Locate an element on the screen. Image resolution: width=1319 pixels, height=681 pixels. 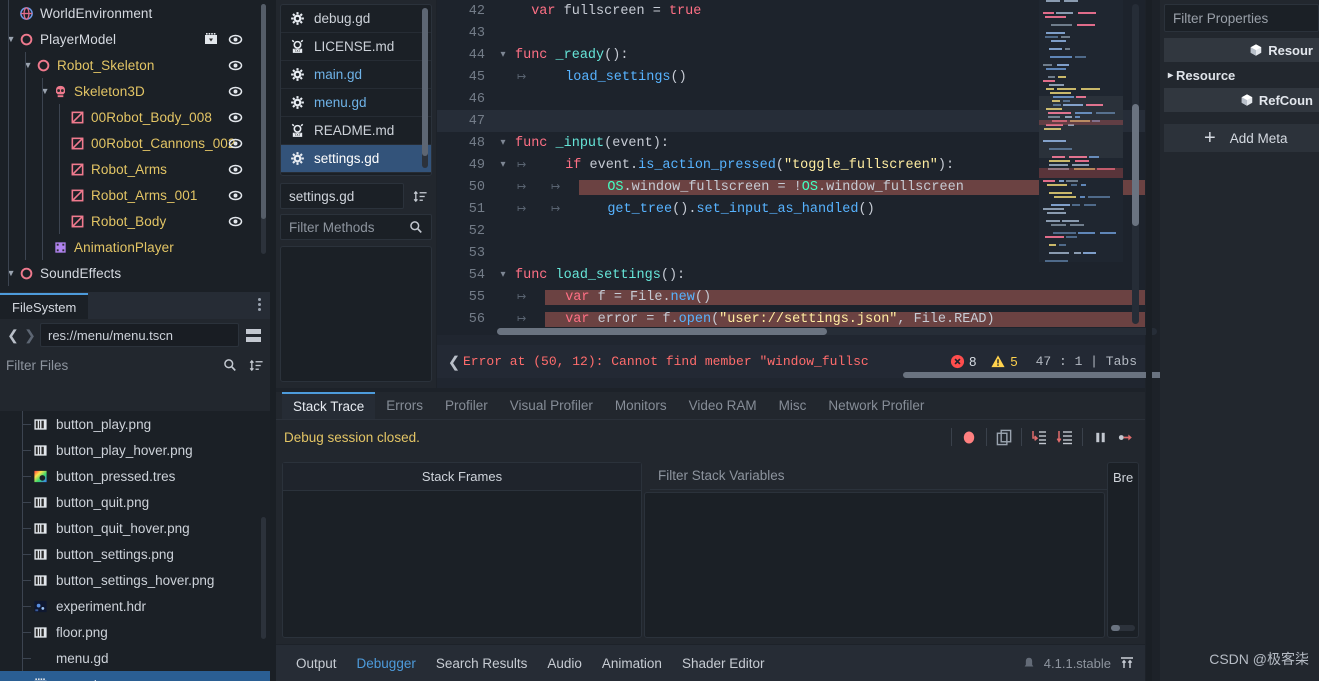
scene-tree-item: WorldEnvironment is located at coordinates (135, 13).